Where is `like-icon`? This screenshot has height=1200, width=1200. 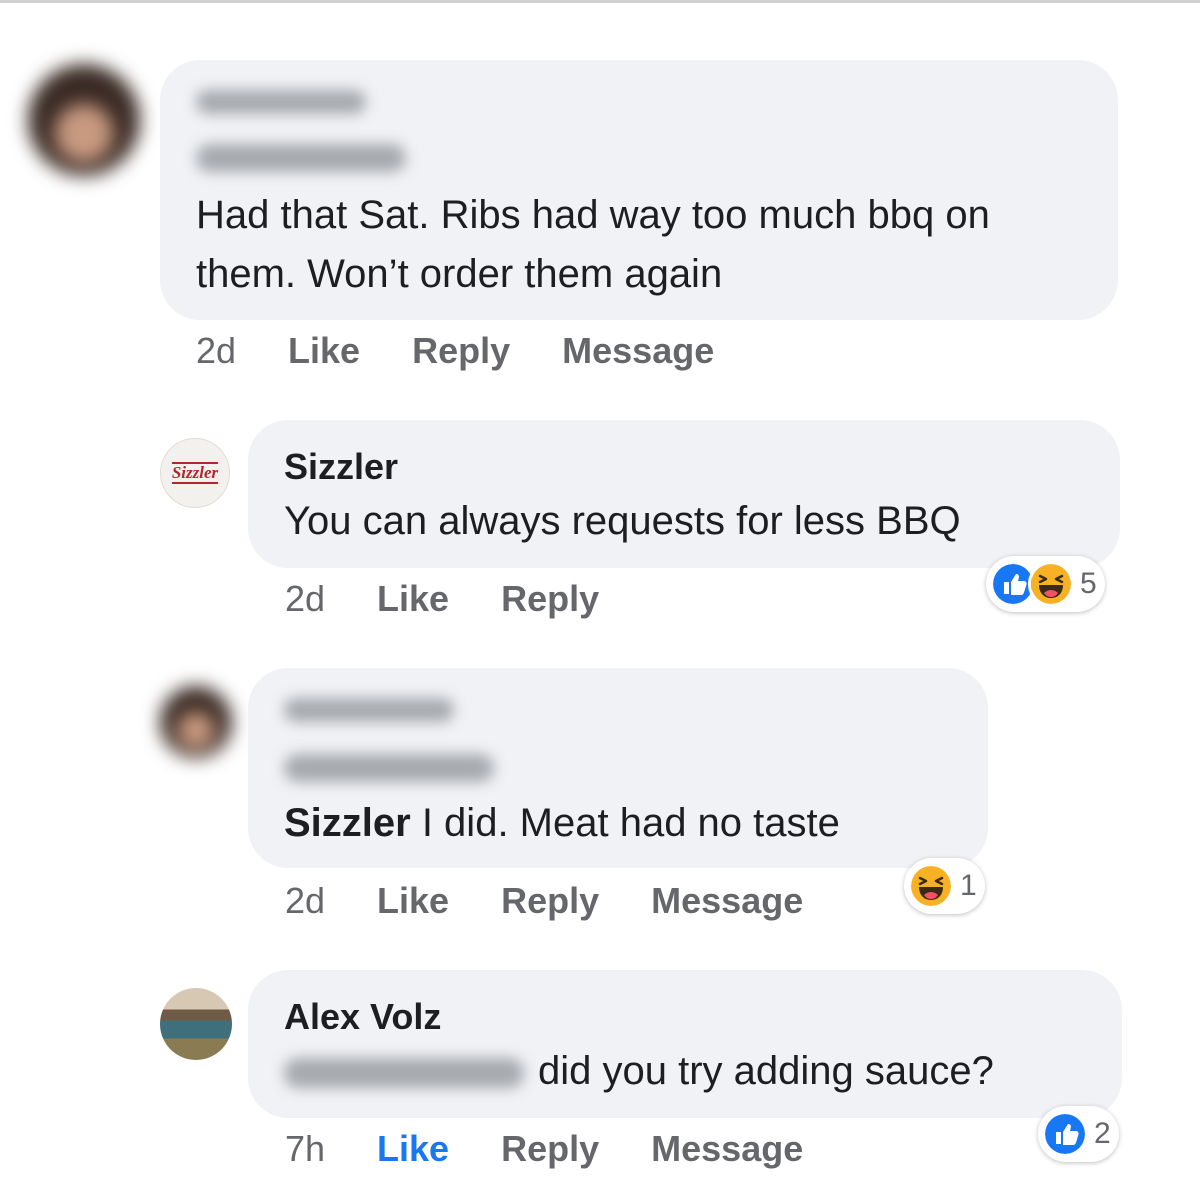 like-icon is located at coordinates (1065, 1134).